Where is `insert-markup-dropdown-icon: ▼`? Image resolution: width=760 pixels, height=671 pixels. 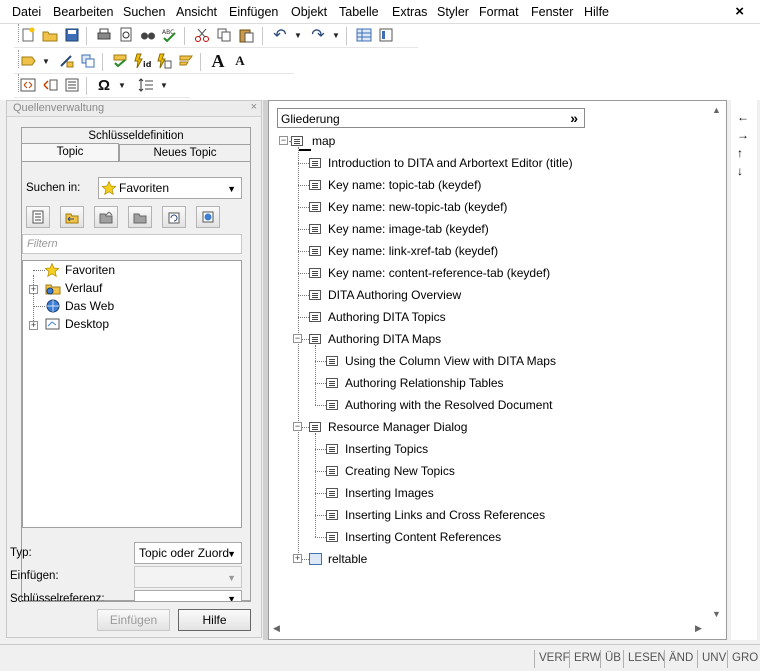
insert-markup-dropdown-icon: ▼ is located at coordinates (46, 61).